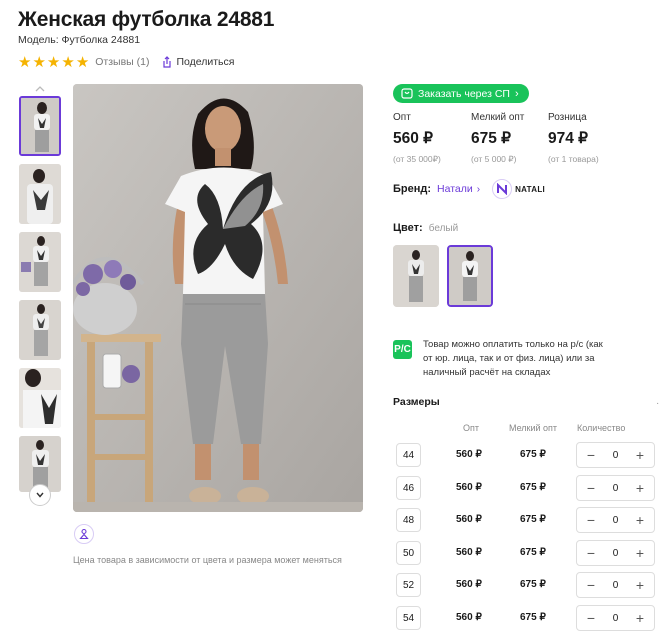 The width and height of the screenshot is (659, 643). Describe the element at coordinates (408, 585) in the screenshot. I see `size-value: 52` at that location.